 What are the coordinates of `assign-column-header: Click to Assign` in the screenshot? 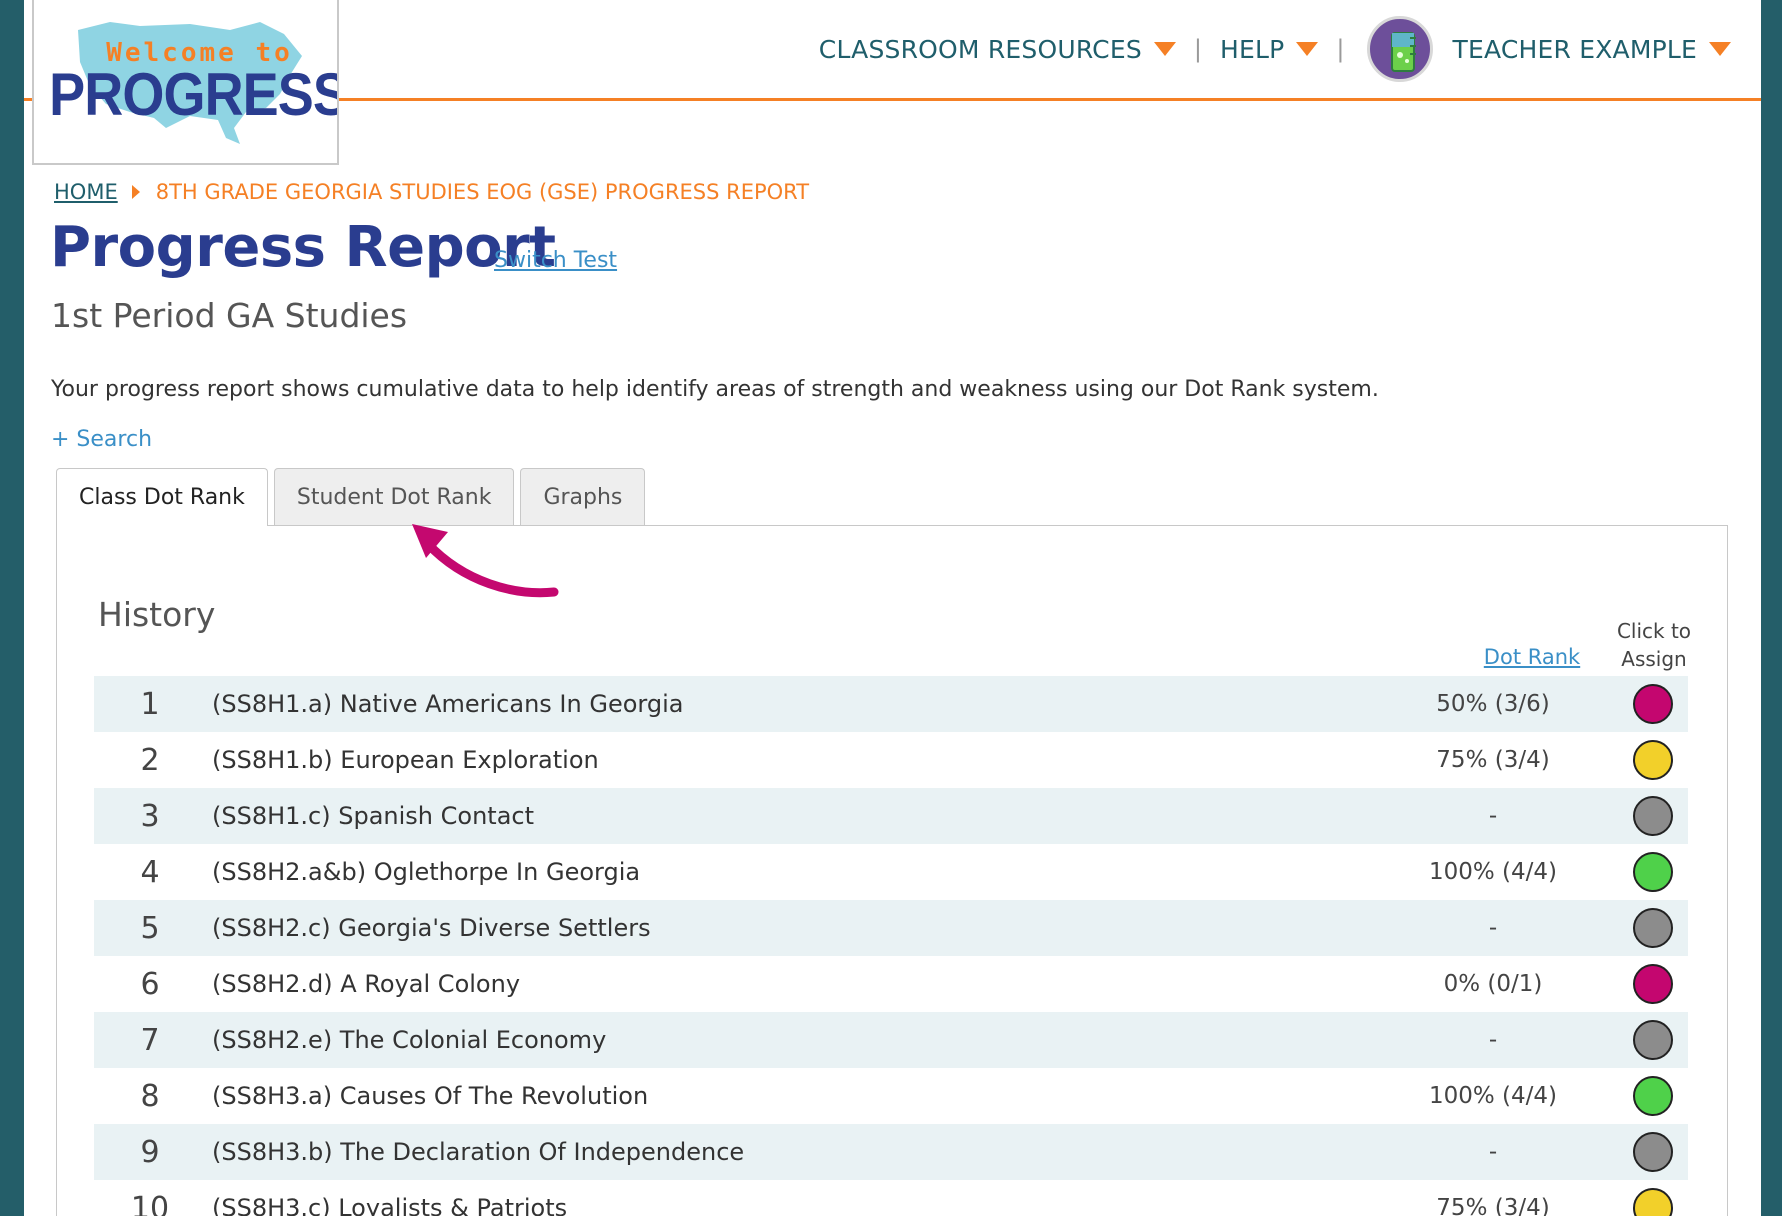 It's located at (1654, 645).